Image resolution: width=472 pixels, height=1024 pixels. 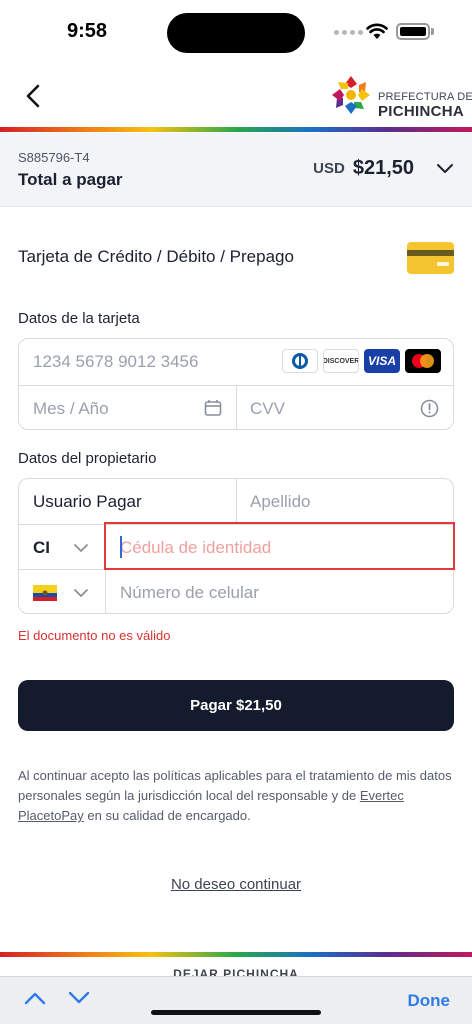 I want to click on discover-icon: DISCOVER, so click(x=341, y=361).